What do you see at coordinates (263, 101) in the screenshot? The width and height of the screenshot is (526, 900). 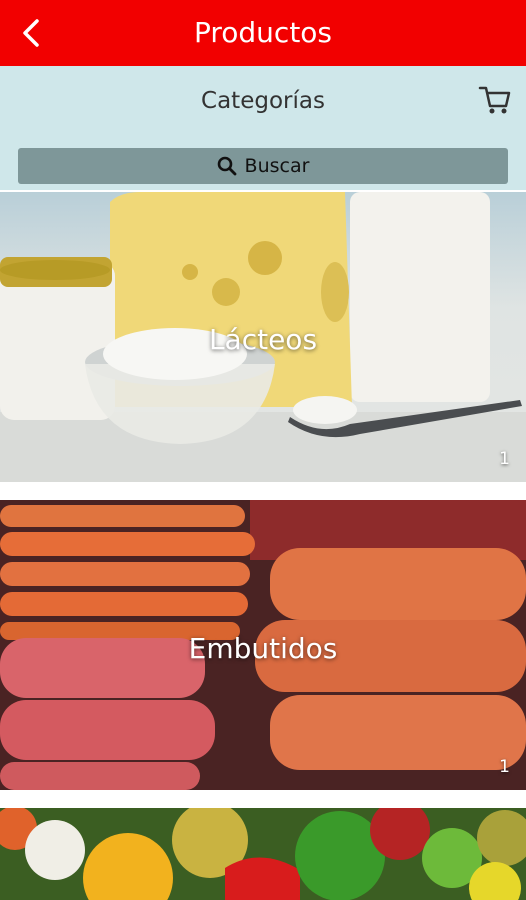 I see `section-title: Categorías` at bounding box center [263, 101].